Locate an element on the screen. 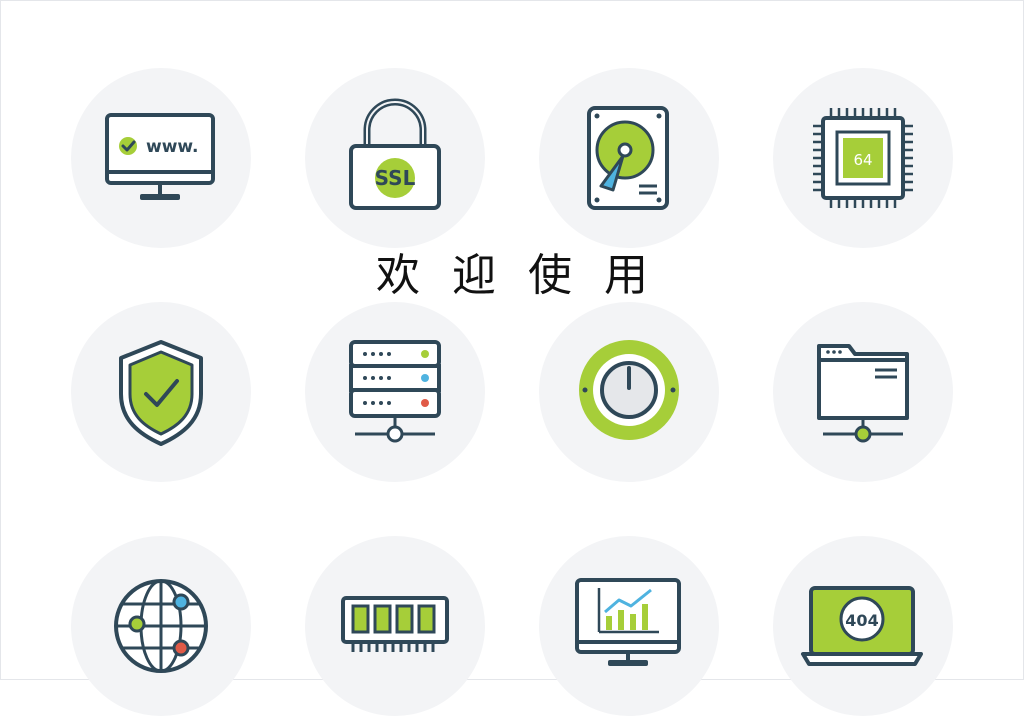  www-monitor-icon: www. is located at coordinates (160, 156).